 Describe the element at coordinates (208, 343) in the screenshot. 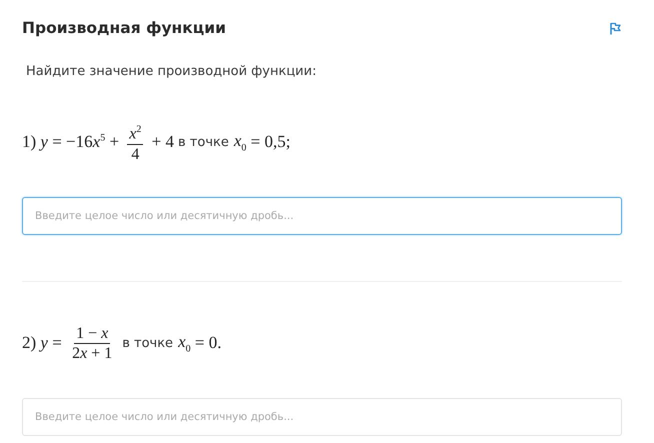

I see `math-expression: = 0.` at that location.